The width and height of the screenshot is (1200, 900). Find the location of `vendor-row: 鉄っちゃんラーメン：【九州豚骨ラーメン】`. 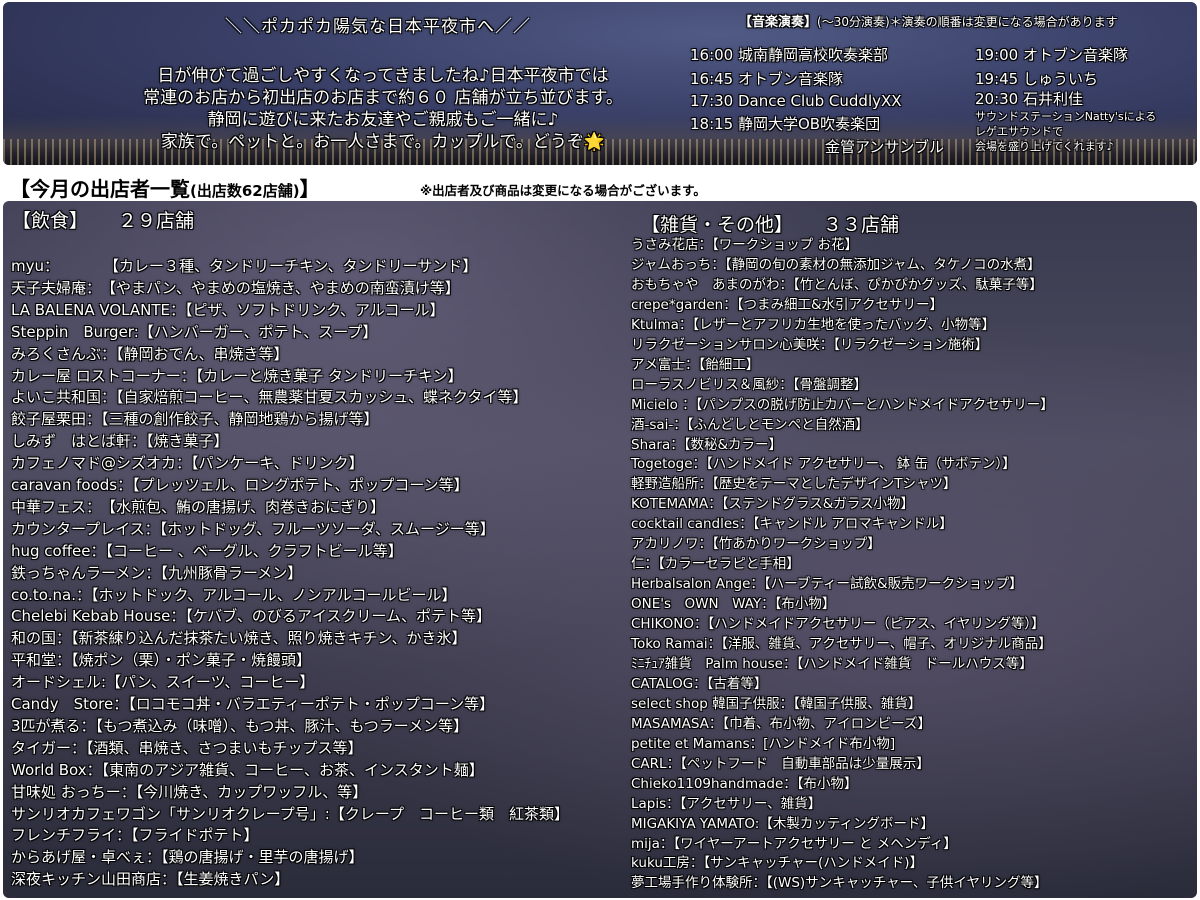

vendor-row: 鉄っちゃんラーメン：【九州豚骨ラーメン】 is located at coordinates (157, 572).